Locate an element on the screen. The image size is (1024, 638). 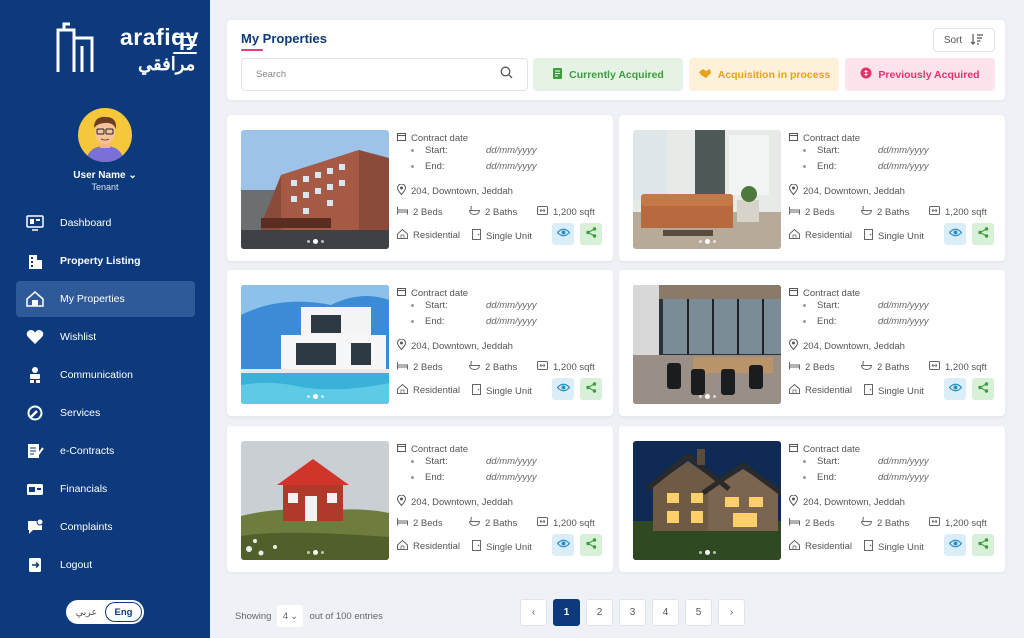
calendar-icon is located at coordinates (401, 138).